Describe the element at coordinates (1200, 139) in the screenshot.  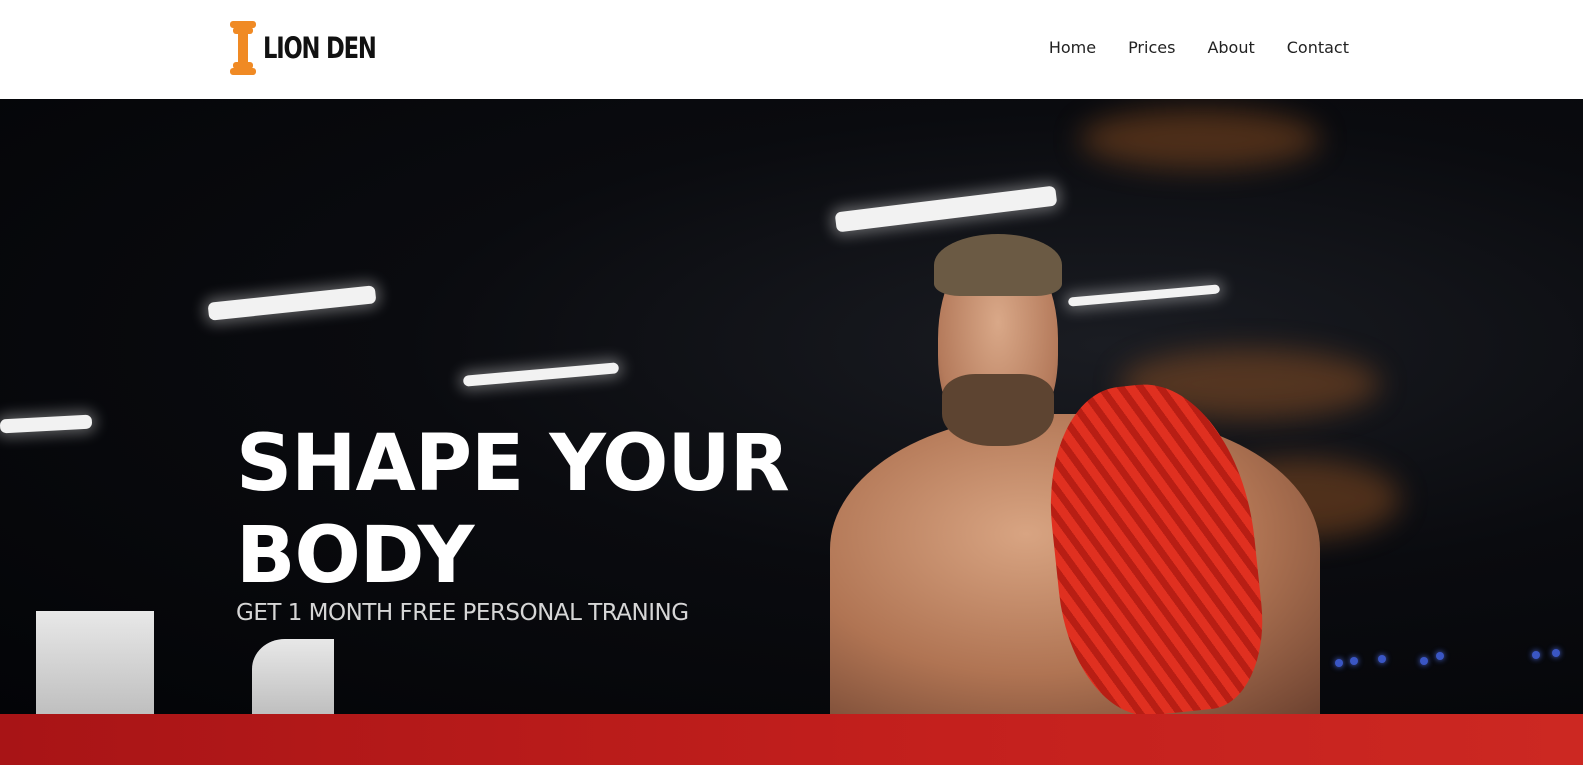
I see `ceiling-glow` at that location.